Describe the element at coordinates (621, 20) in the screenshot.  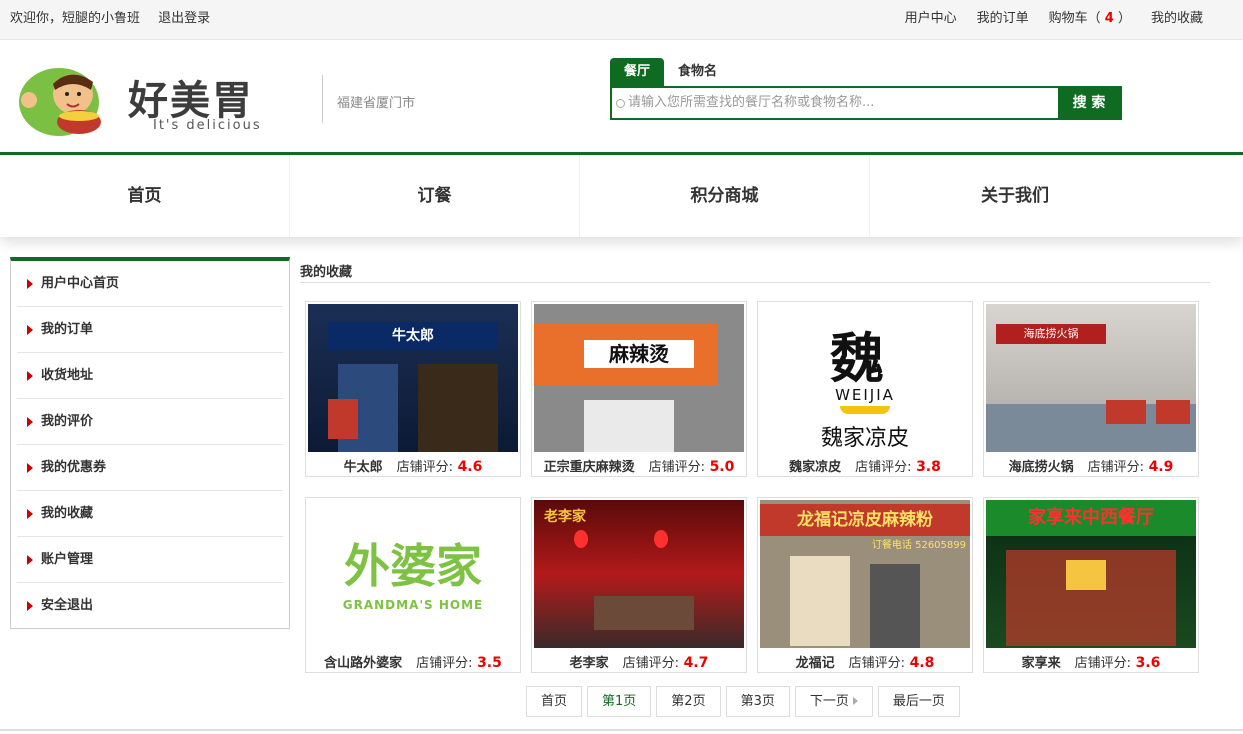
I see `top-bar: 欢迎你，短腿的小鲁班 退出登录 用户中心 我的订单 购物车（ 4 ） 我的收藏` at that location.